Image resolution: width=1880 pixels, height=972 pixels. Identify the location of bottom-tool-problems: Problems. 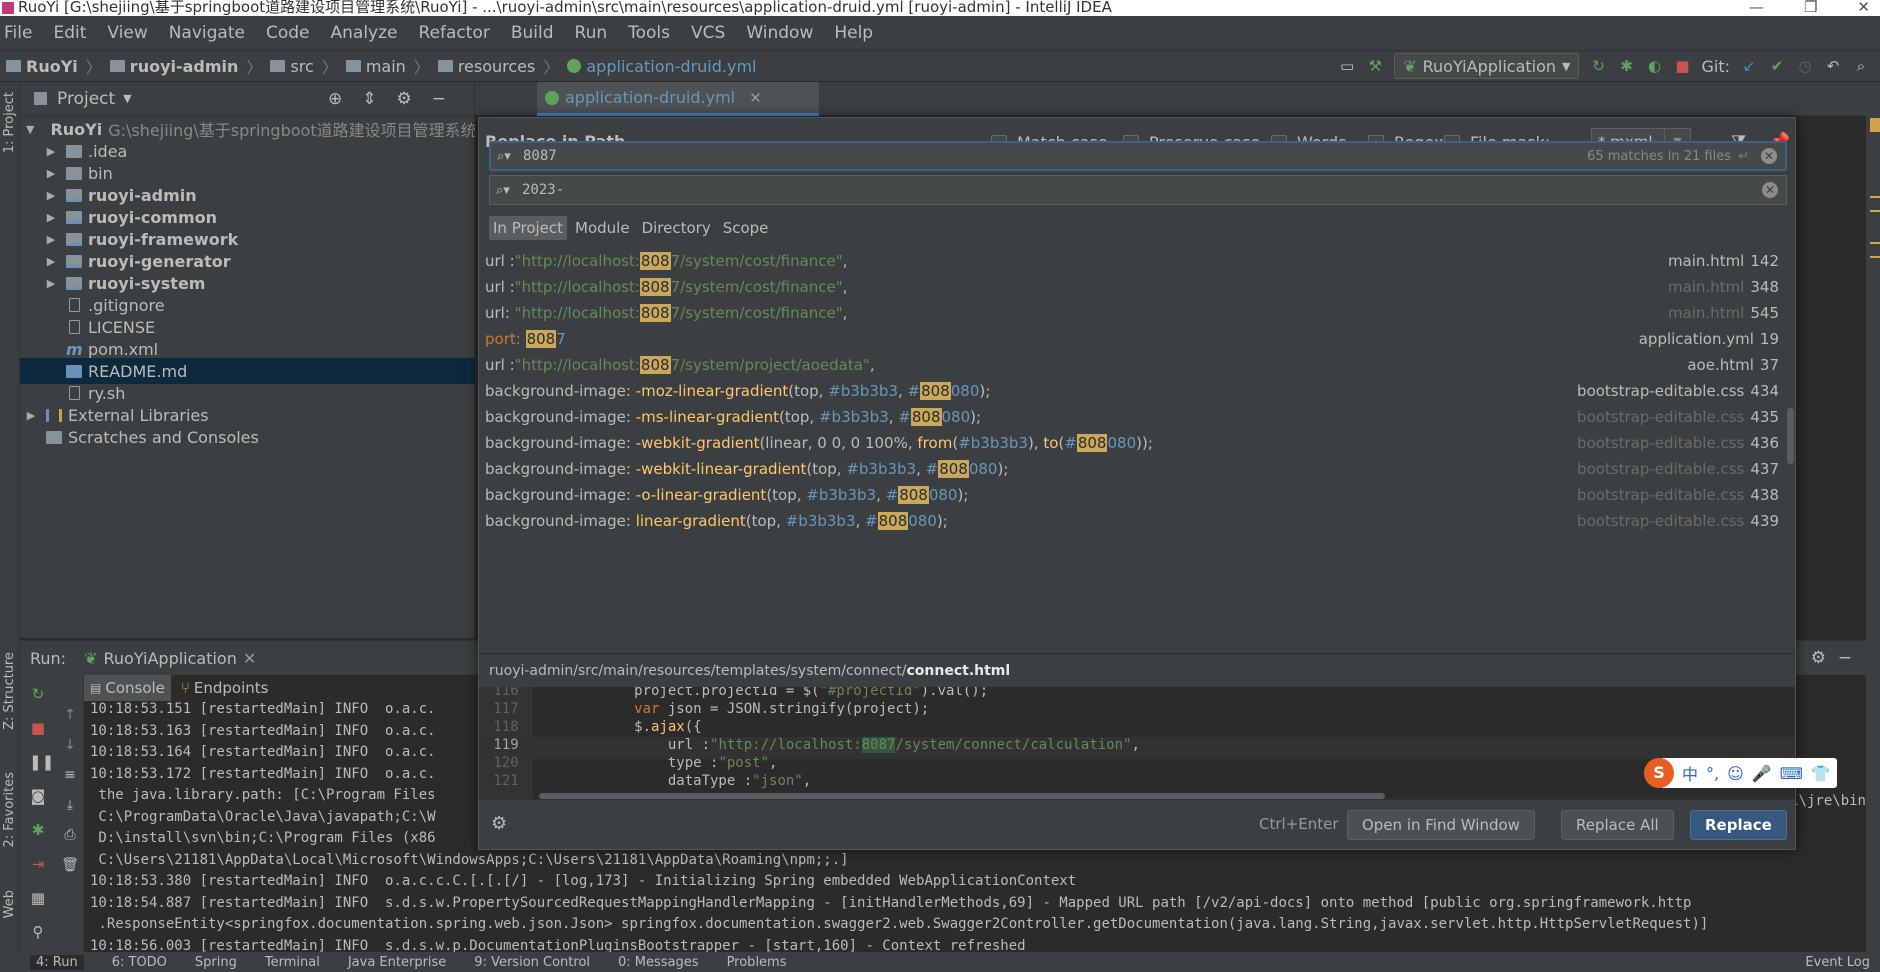
(757, 962).